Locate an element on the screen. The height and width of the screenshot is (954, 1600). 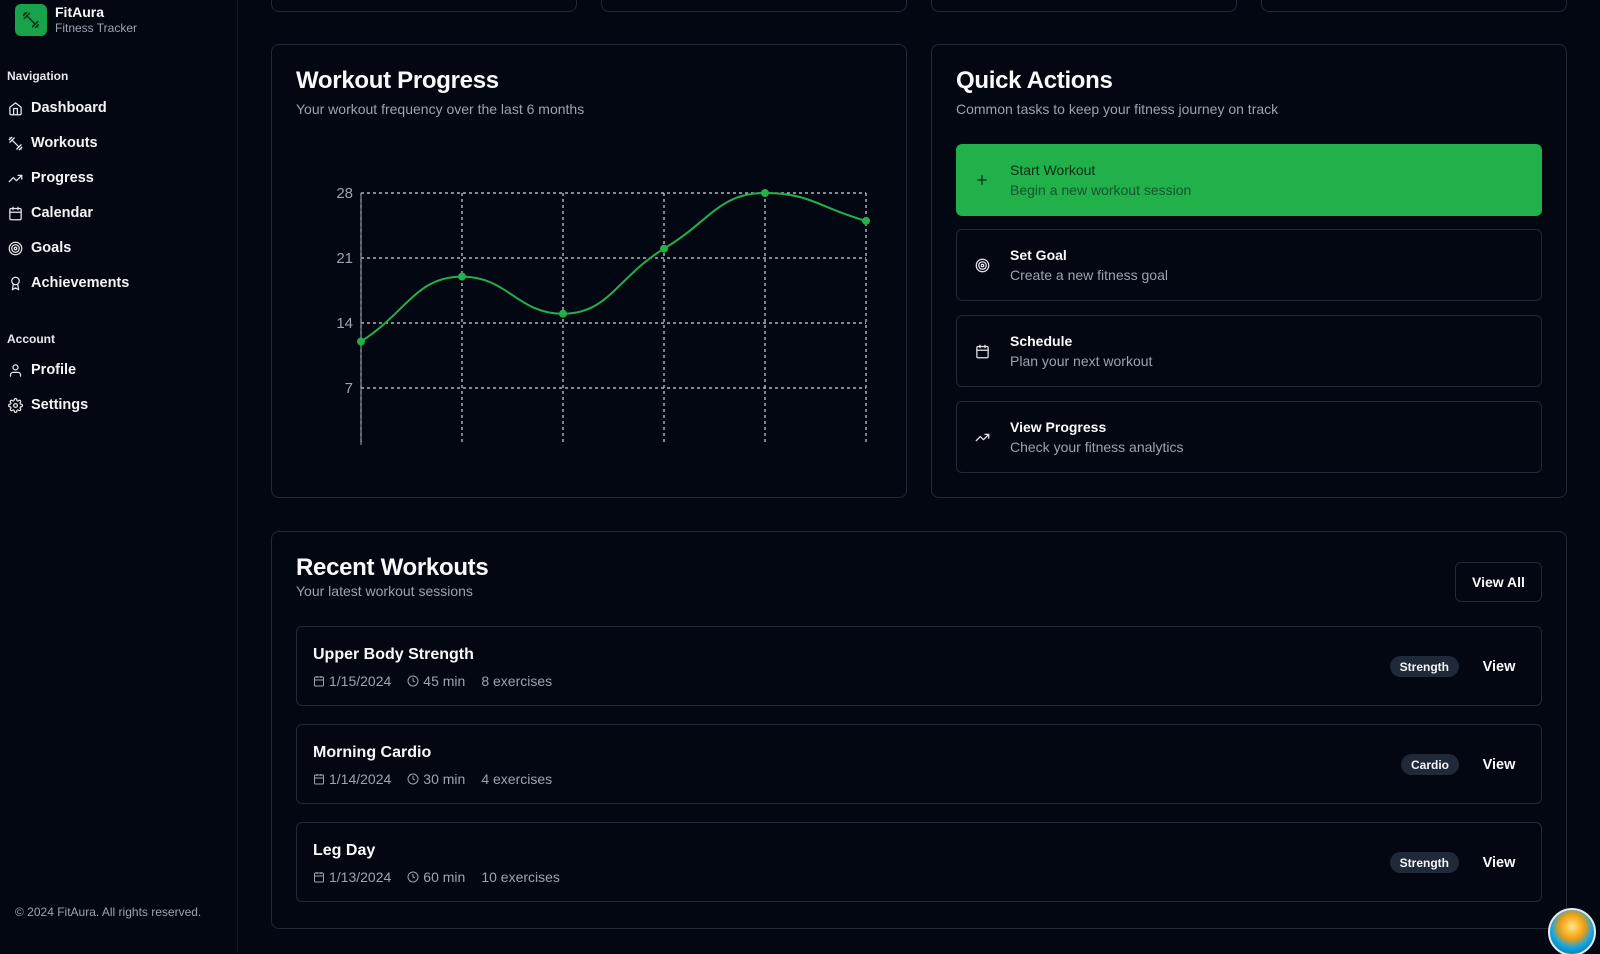
workout-date: 1/14/2024 is located at coordinates (360, 779).